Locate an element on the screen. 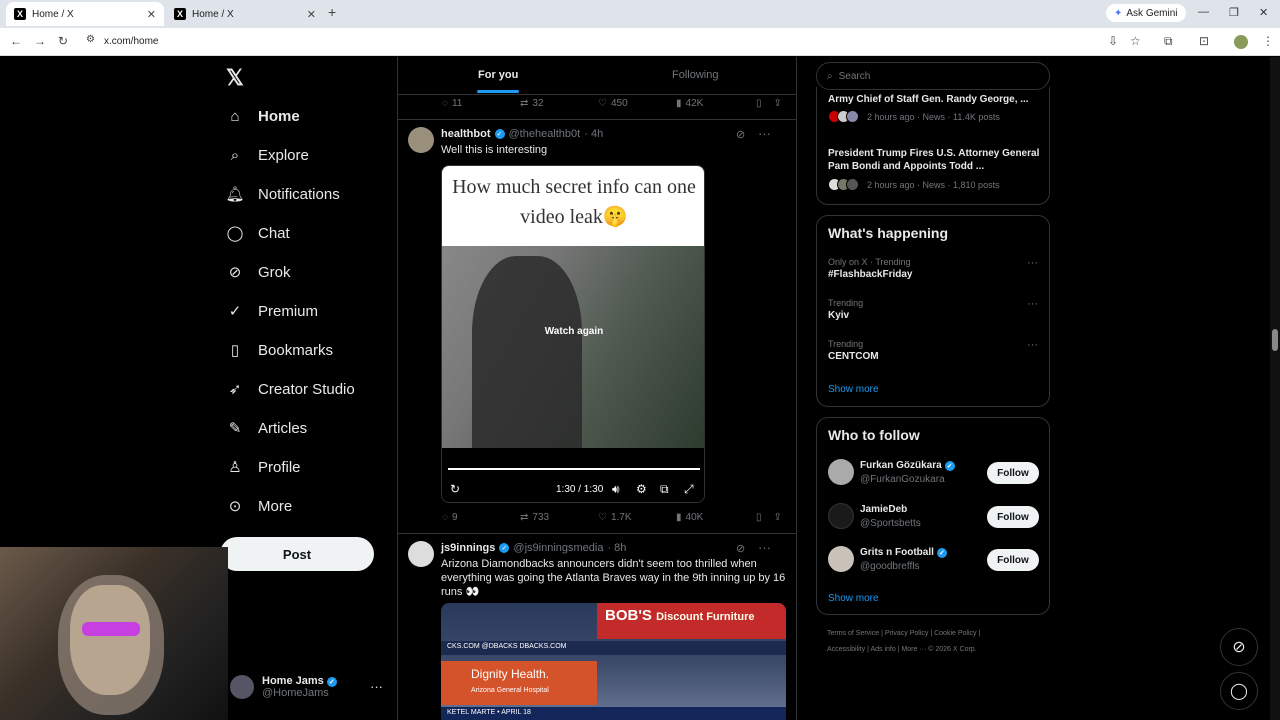 The image size is (1280, 720). site-info-icon: ⚙ is located at coordinates (90, 39).